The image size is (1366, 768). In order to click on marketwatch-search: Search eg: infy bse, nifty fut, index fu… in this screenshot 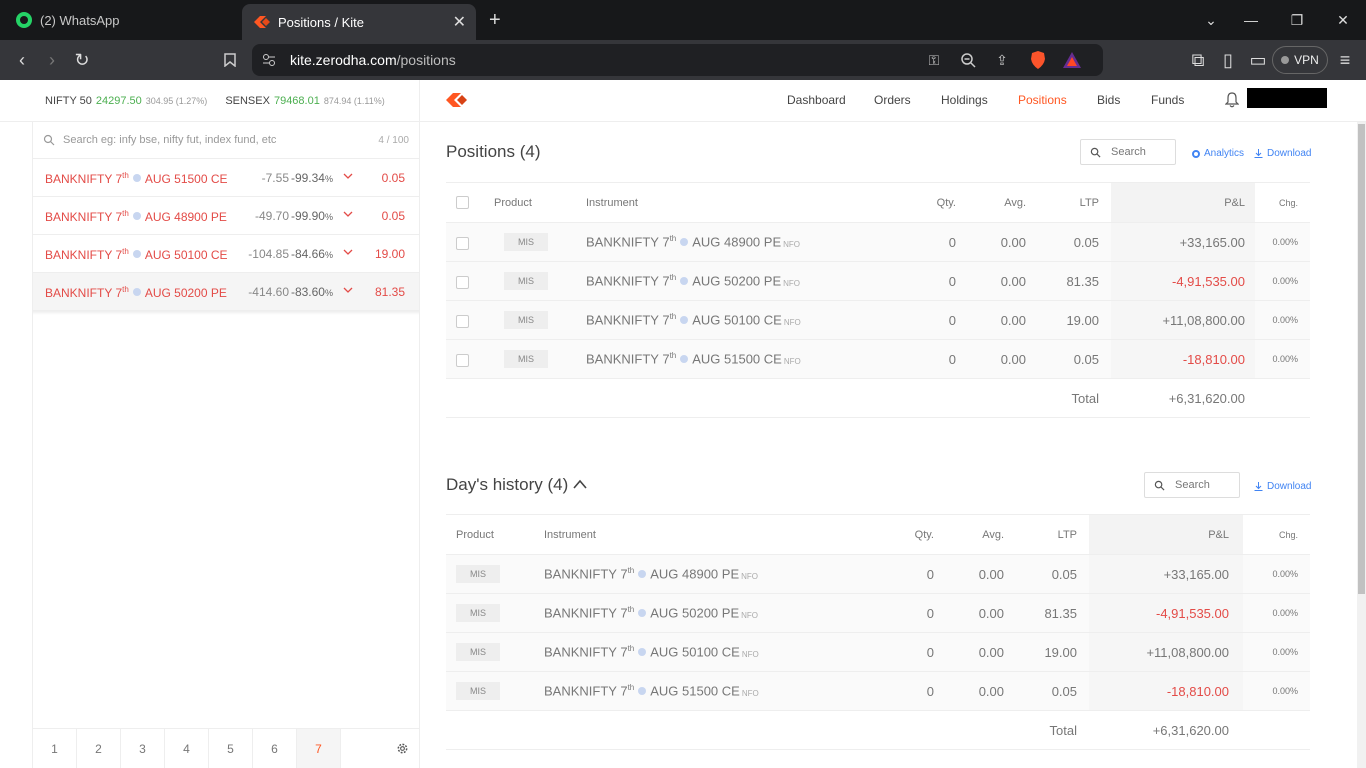, I will do `click(226, 140)`.